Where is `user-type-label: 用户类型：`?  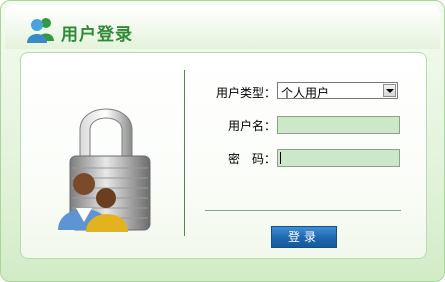 user-type-label: 用户类型： is located at coordinates (245, 93).